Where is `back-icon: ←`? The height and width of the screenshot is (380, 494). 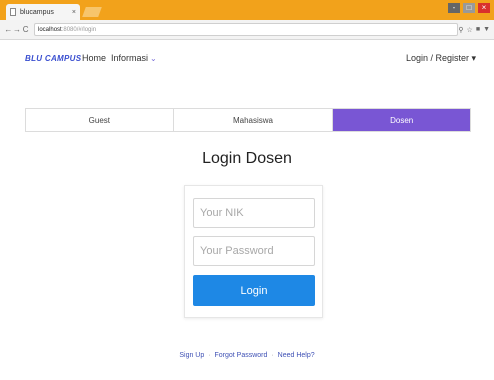
back-icon: ← is located at coordinates (8, 29).